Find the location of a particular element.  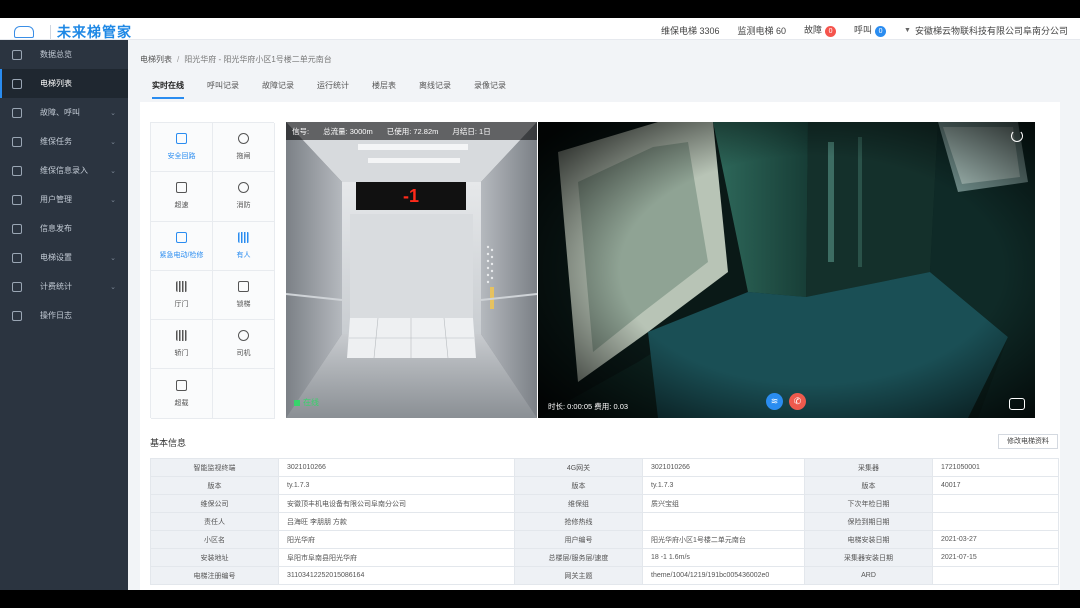

logo-divider is located at coordinates (50, 32).